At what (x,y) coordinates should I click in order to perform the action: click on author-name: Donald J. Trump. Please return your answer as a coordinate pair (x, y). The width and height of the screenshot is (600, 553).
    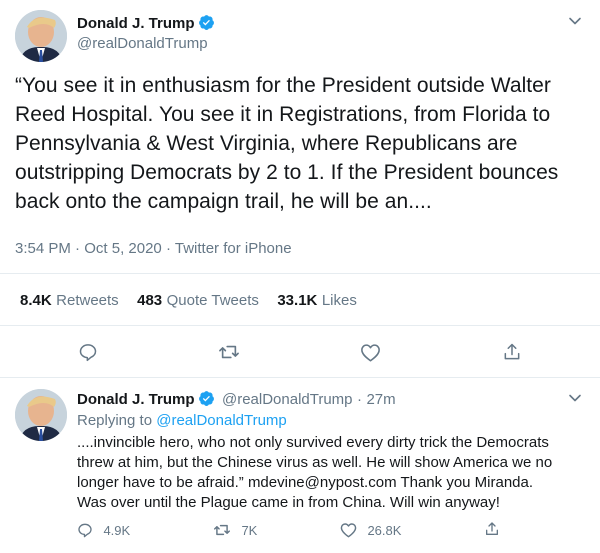
    Looking at the image, I should click on (136, 23).